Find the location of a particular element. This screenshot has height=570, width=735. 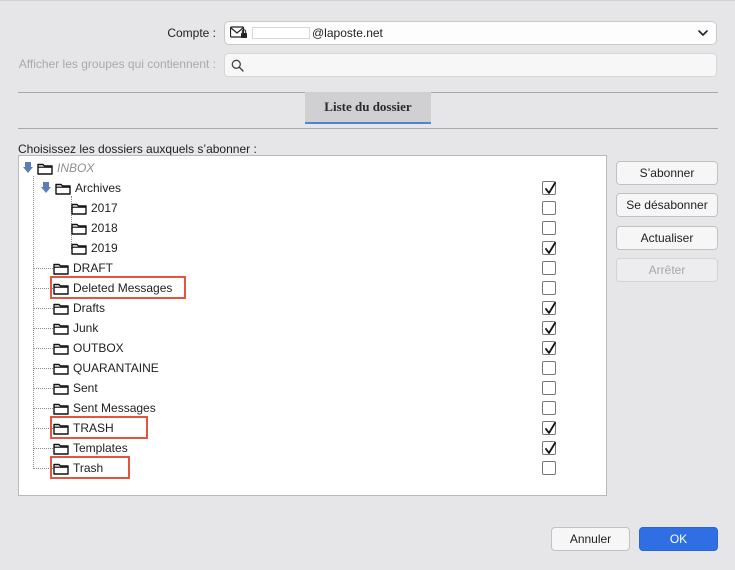

tree-row: Sent Messages is located at coordinates (104, 408).